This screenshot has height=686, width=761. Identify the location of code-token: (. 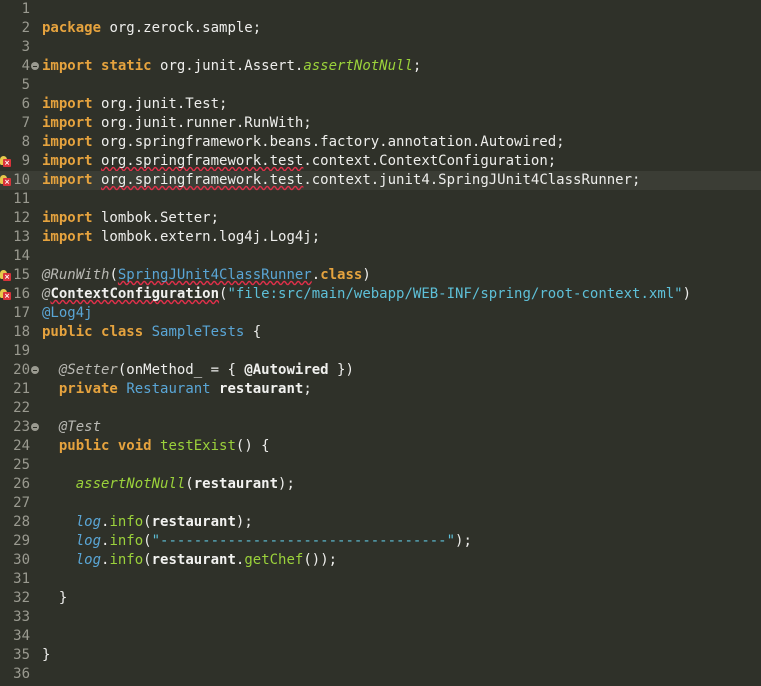
(147, 522).